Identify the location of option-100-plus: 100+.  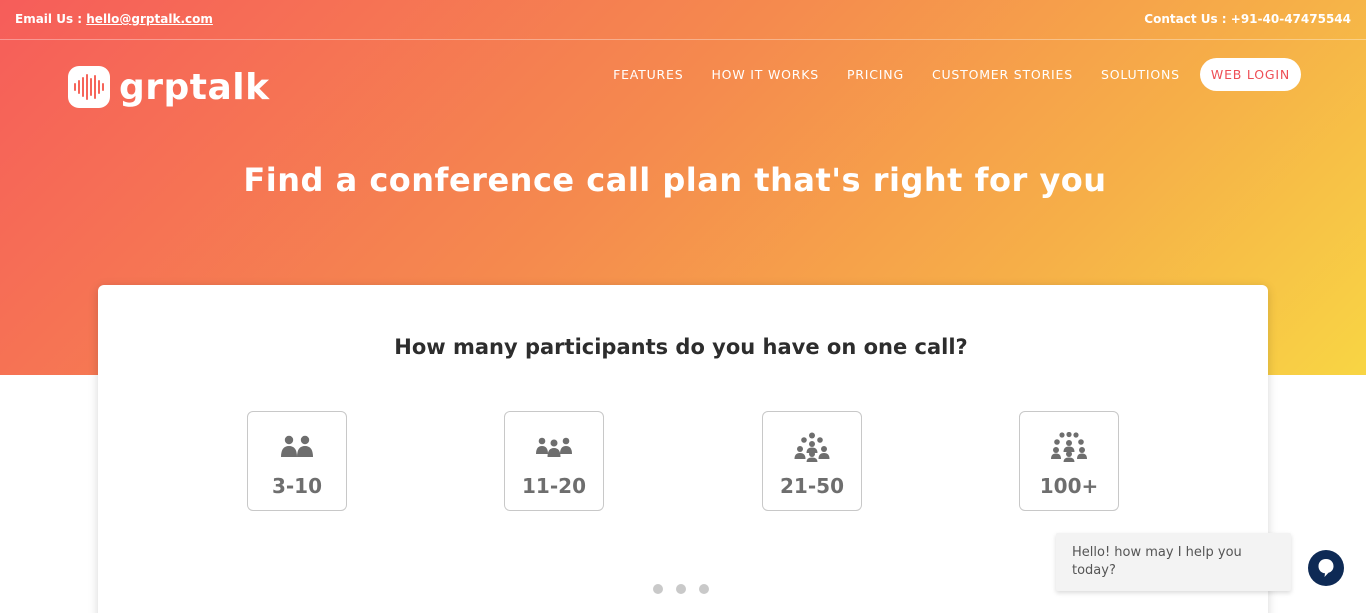
(1069, 461).